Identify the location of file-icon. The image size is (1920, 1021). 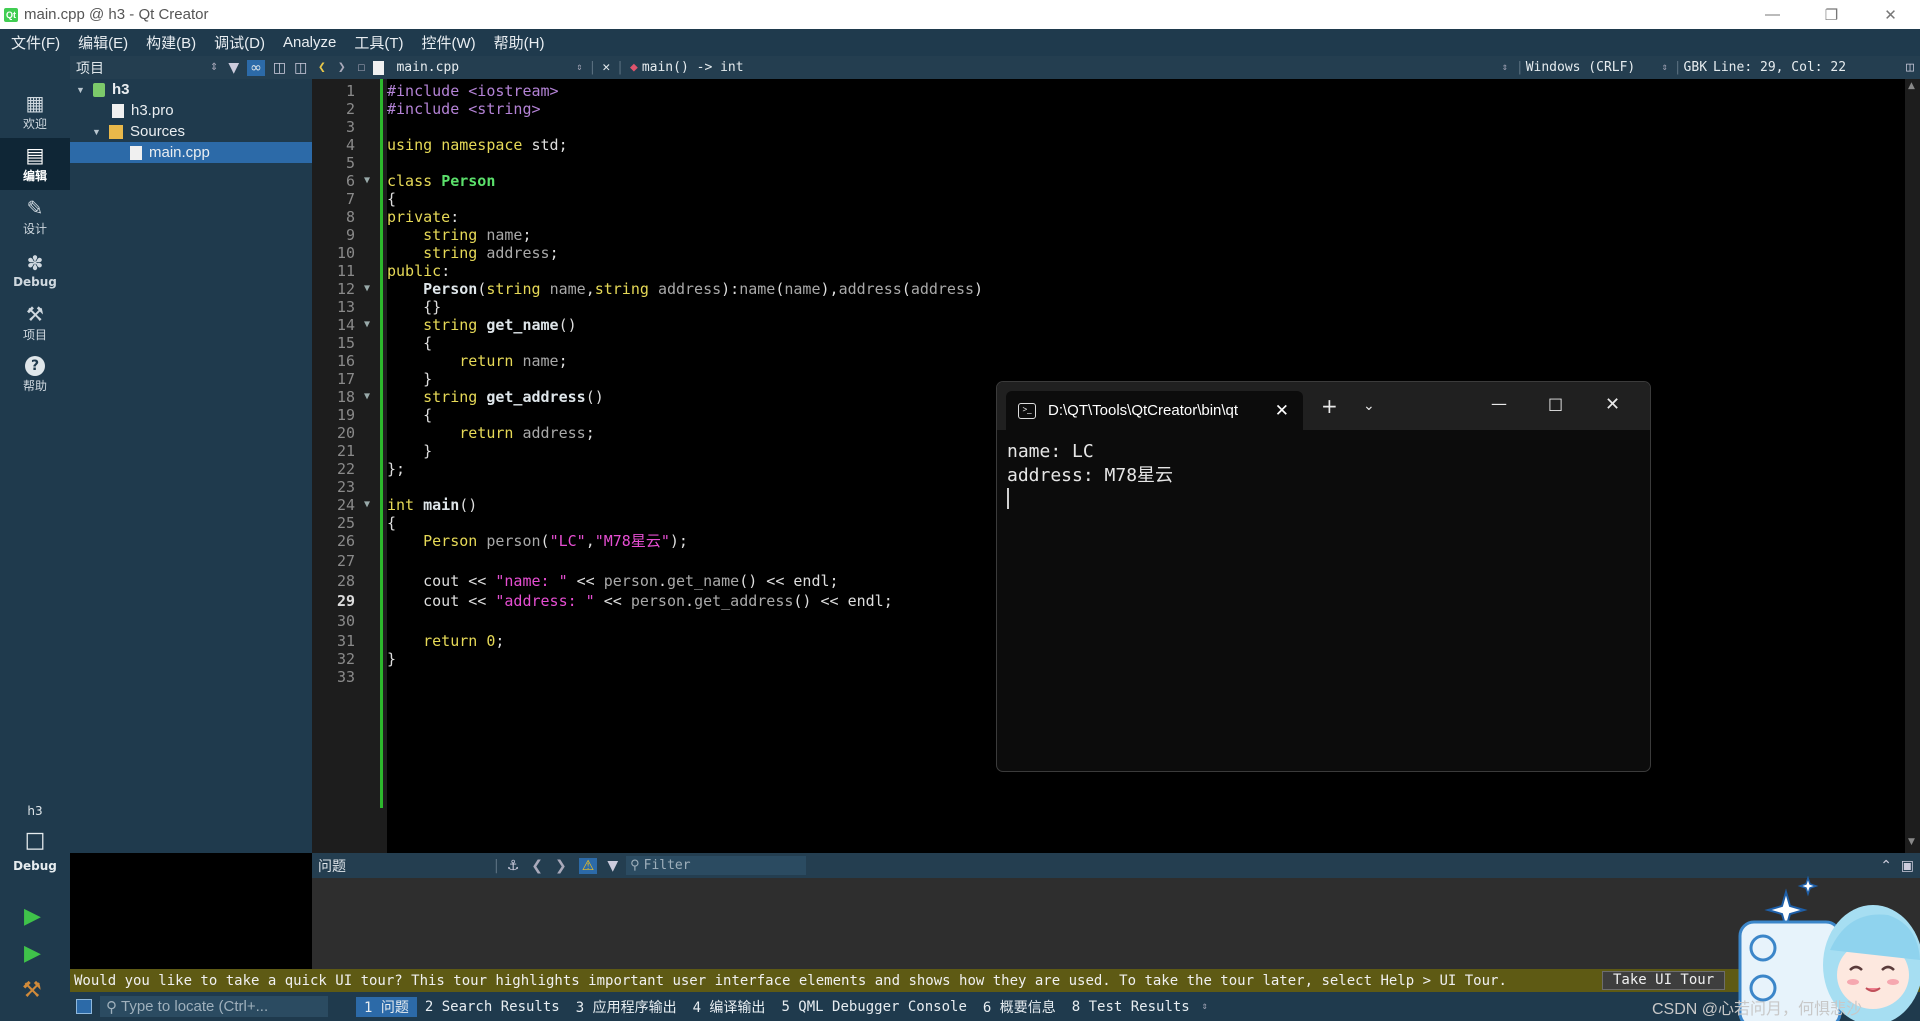
(118, 110).